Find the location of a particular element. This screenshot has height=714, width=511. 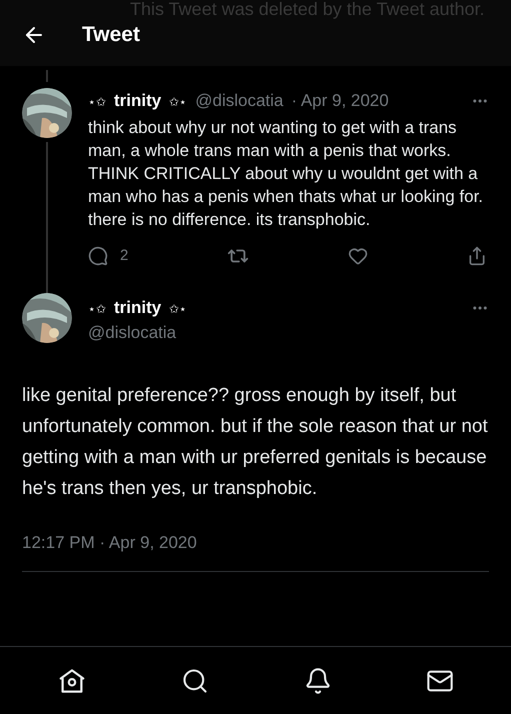

bell-icon is located at coordinates (318, 680).